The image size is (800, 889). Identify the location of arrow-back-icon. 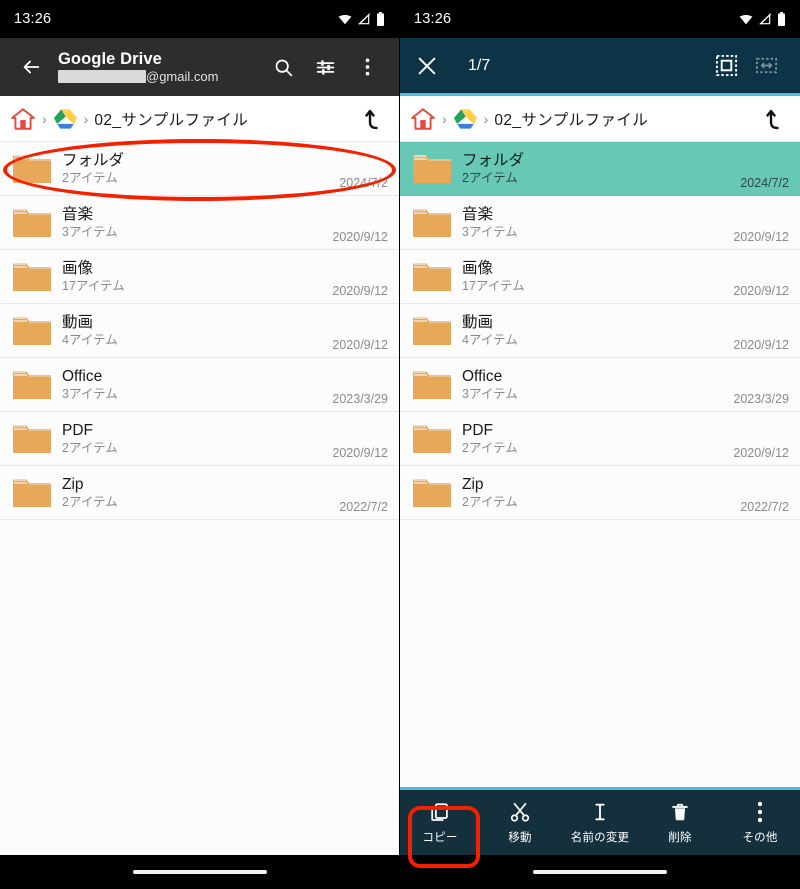
(31, 67).